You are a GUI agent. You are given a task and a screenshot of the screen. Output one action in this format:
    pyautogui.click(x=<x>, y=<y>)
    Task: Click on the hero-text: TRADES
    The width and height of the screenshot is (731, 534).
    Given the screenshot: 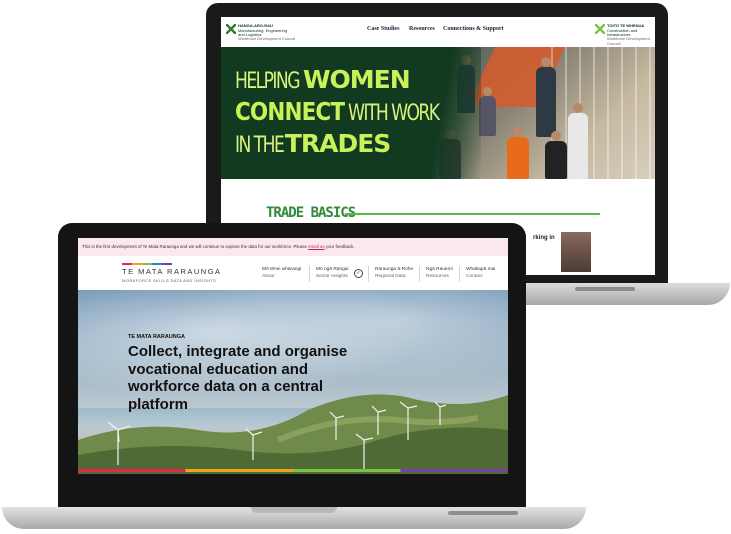 What is the action you would take?
    pyautogui.click(x=337, y=143)
    